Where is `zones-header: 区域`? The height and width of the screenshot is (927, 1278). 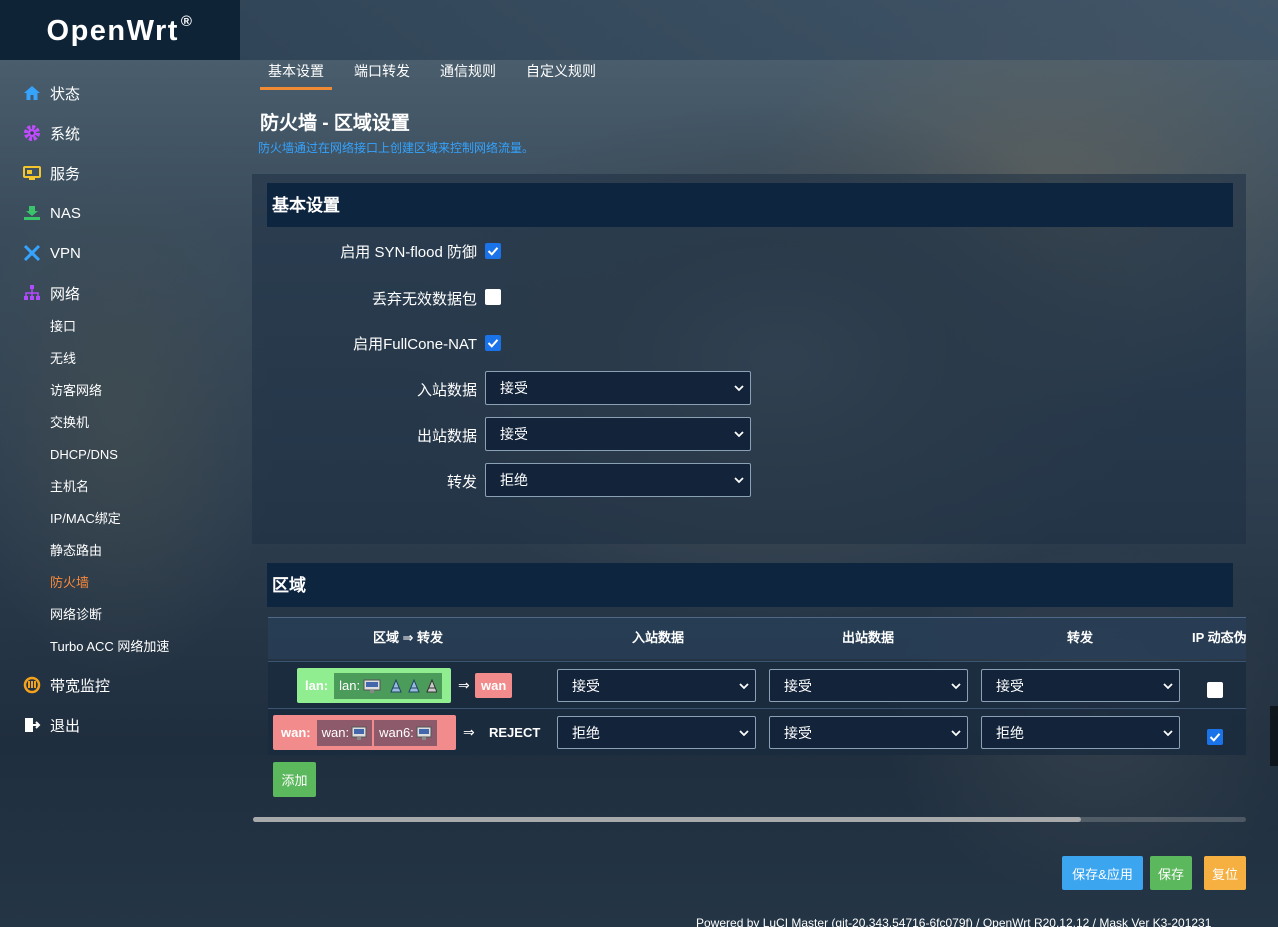
zones-header: 区域 is located at coordinates (750, 585).